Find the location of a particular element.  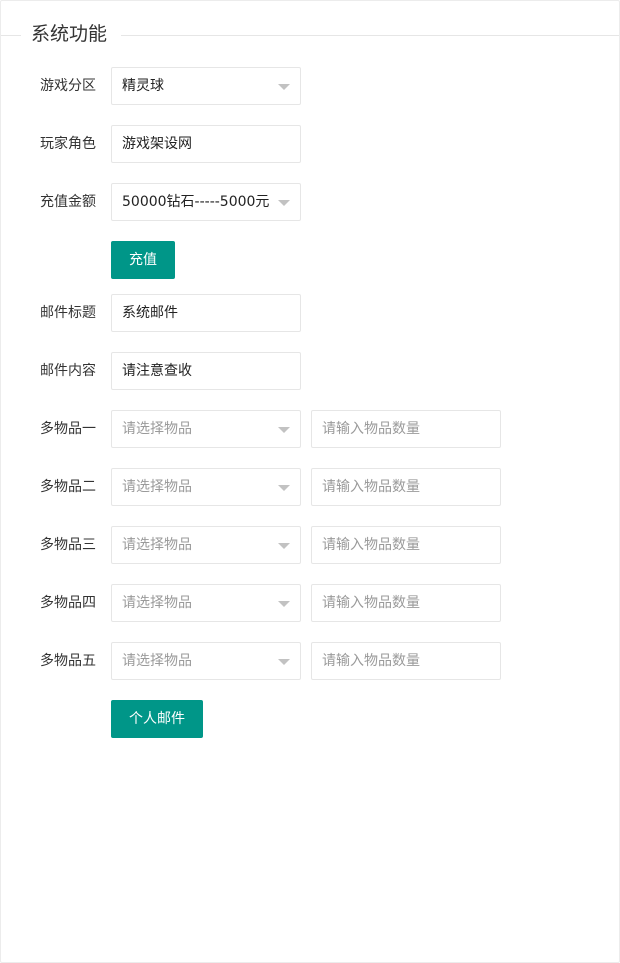

item-select-3: 请选择物品 is located at coordinates (206, 545).